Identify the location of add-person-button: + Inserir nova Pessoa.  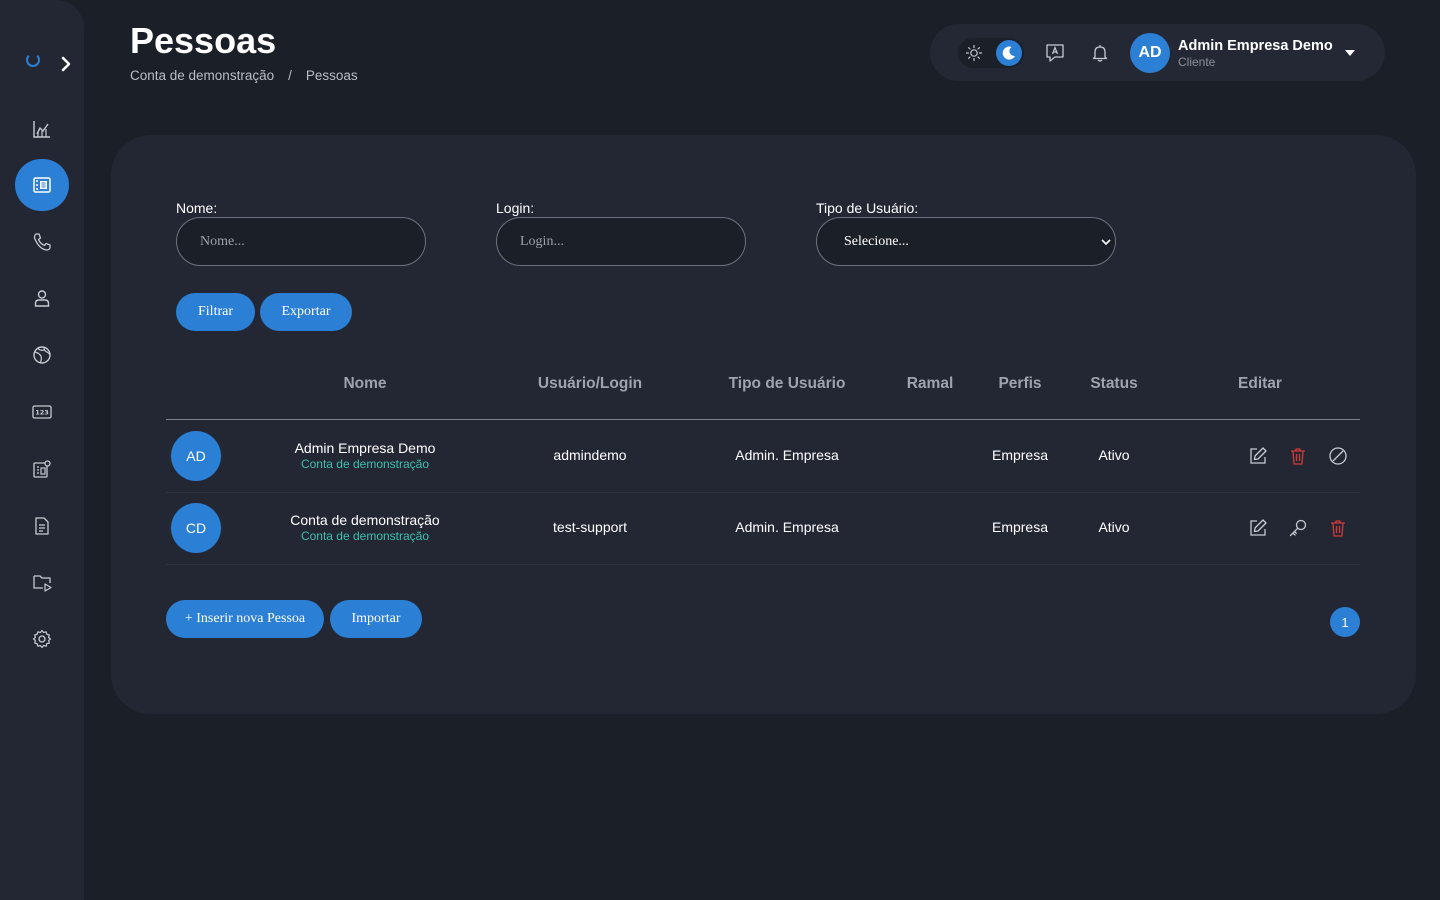
(245, 619).